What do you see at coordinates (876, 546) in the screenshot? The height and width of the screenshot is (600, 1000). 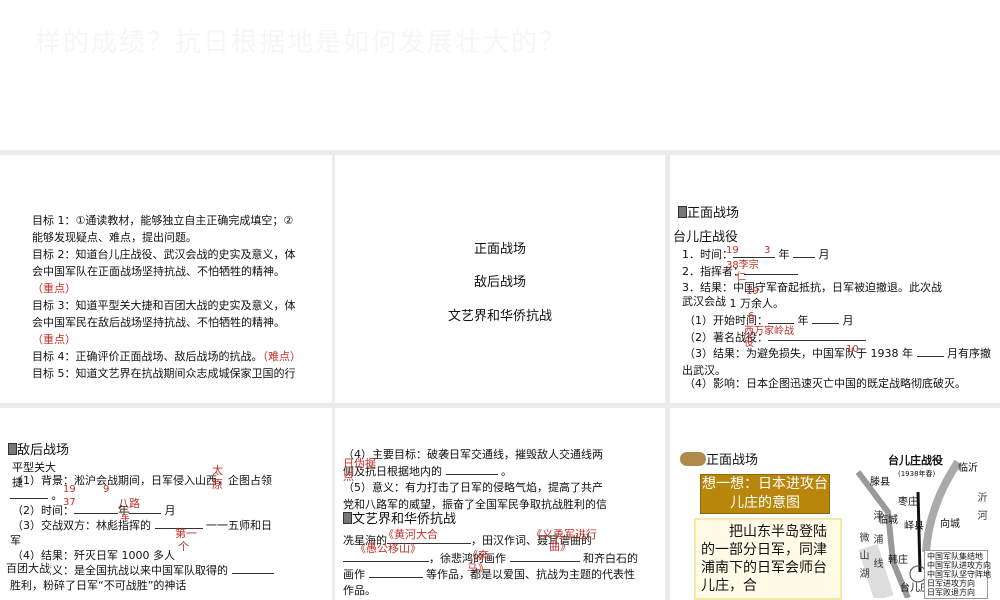 I see `map-label-railway: 津浦线` at bounding box center [876, 546].